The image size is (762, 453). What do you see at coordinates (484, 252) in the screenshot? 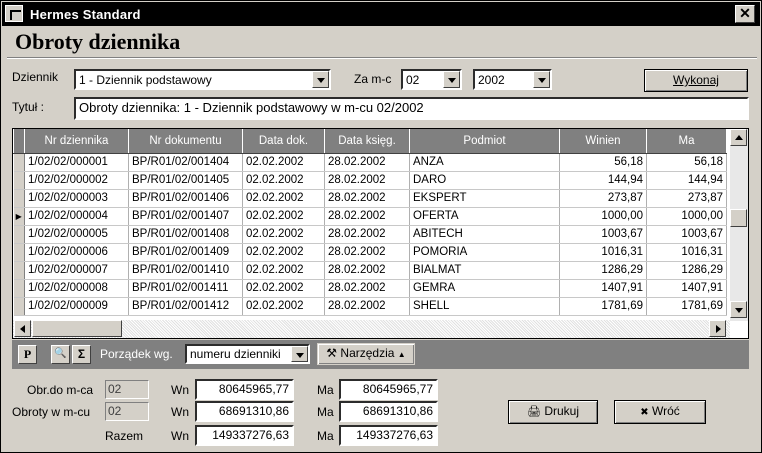
I see `cell-podmiot: POMORIA` at bounding box center [484, 252].